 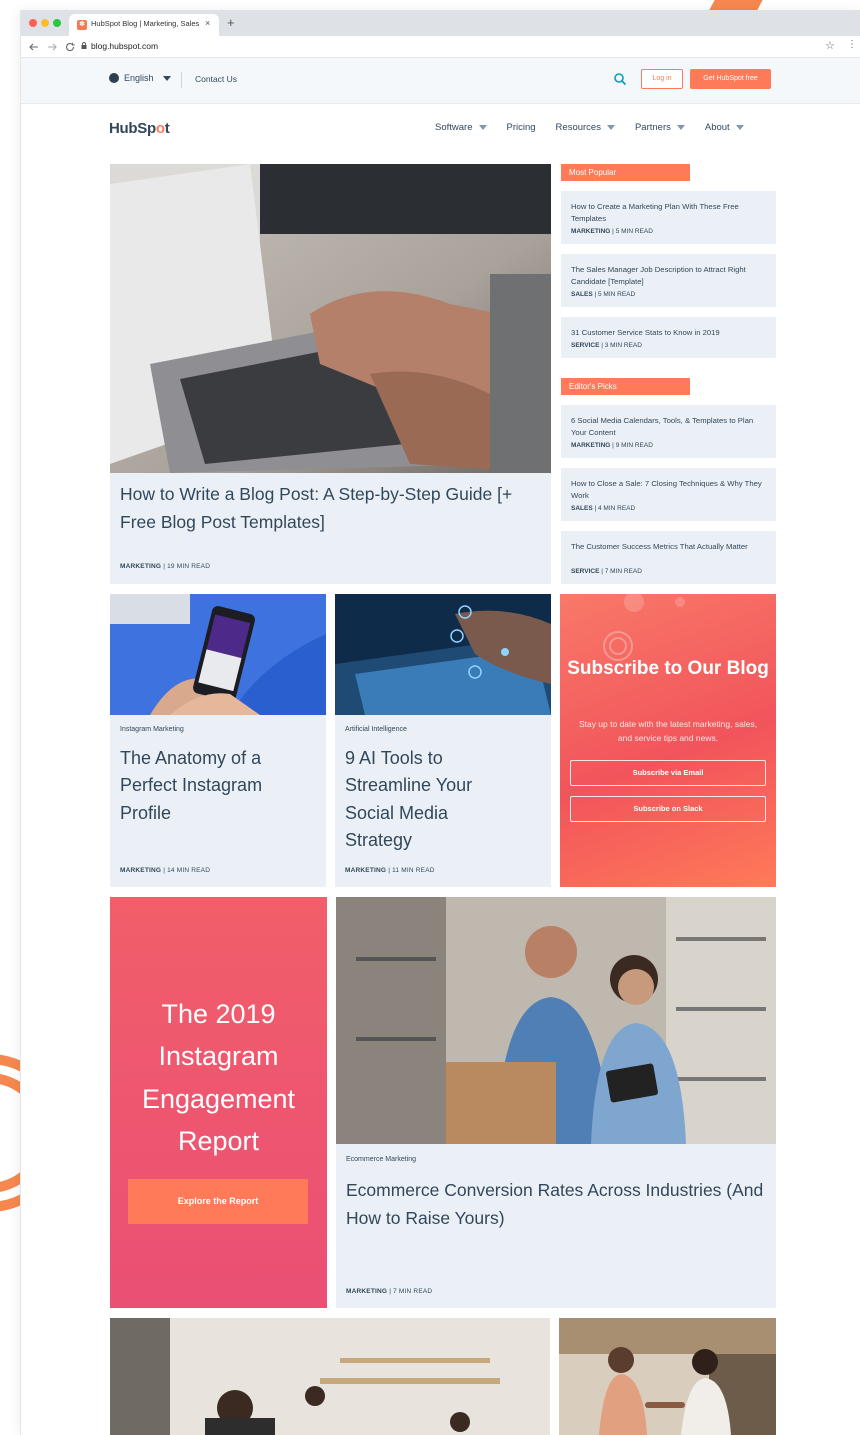 What do you see at coordinates (84, 45) in the screenshot?
I see `lock-icon` at bounding box center [84, 45].